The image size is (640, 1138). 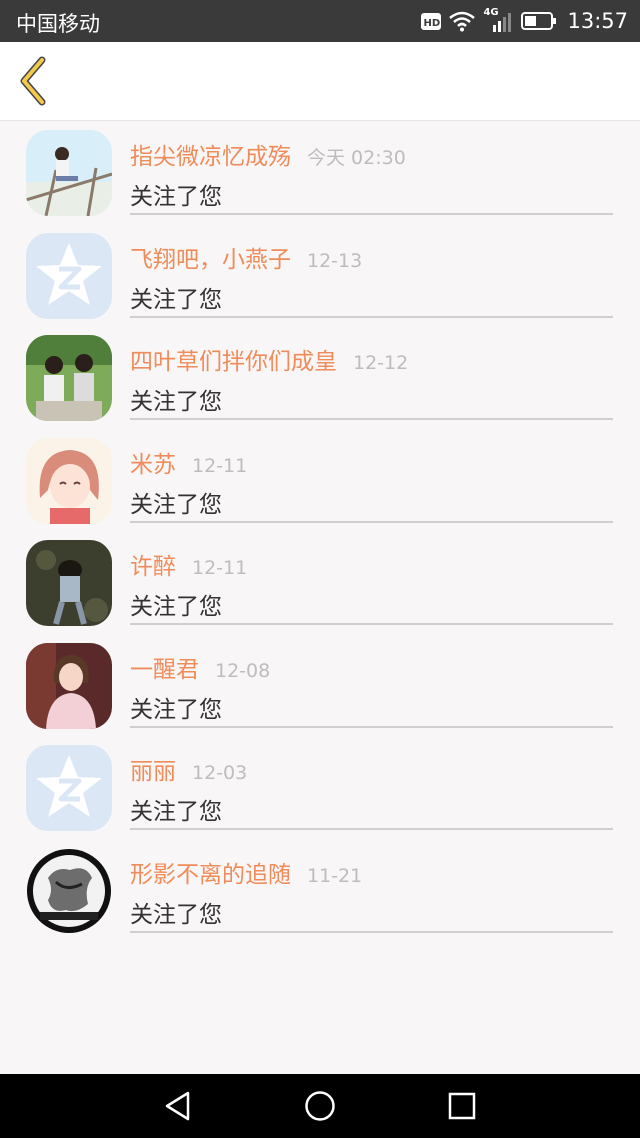 What do you see at coordinates (539, 21) in the screenshot?
I see `battery-icon` at bounding box center [539, 21].